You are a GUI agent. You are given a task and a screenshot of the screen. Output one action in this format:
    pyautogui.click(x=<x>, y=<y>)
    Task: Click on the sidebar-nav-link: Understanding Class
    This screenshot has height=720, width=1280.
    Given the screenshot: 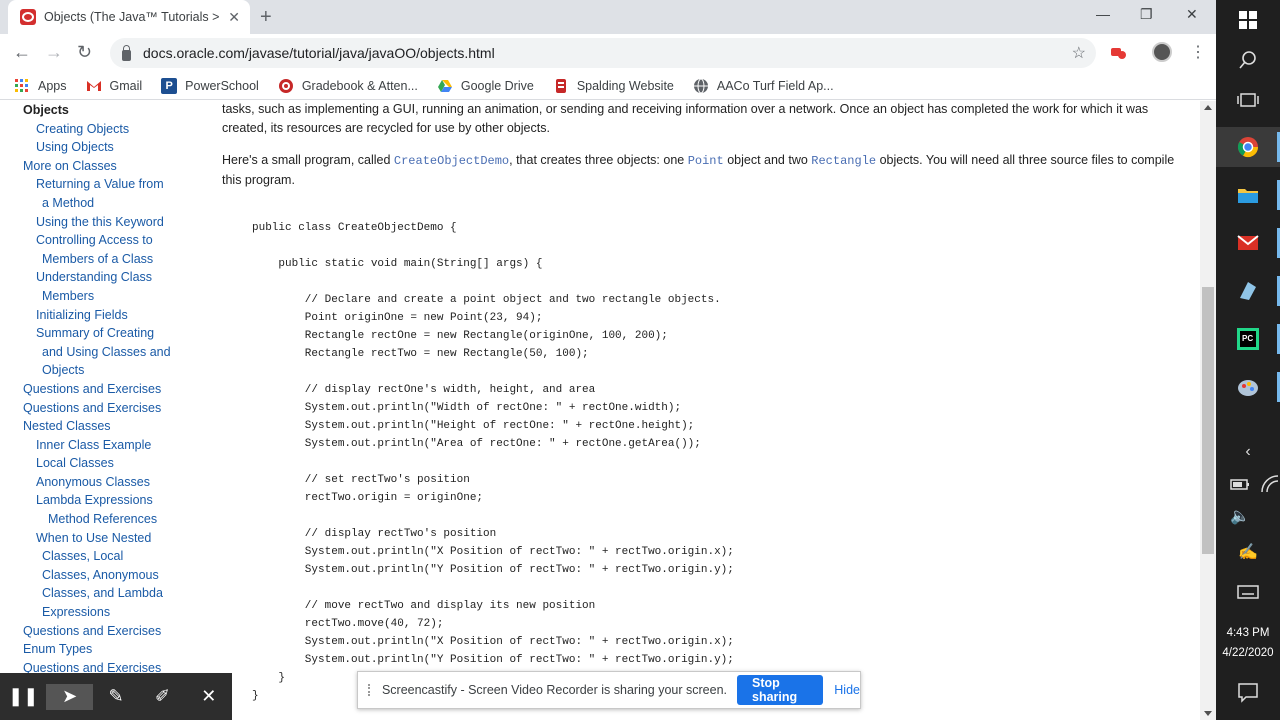 What is the action you would take?
    pyautogui.click(x=118, y=277)
    